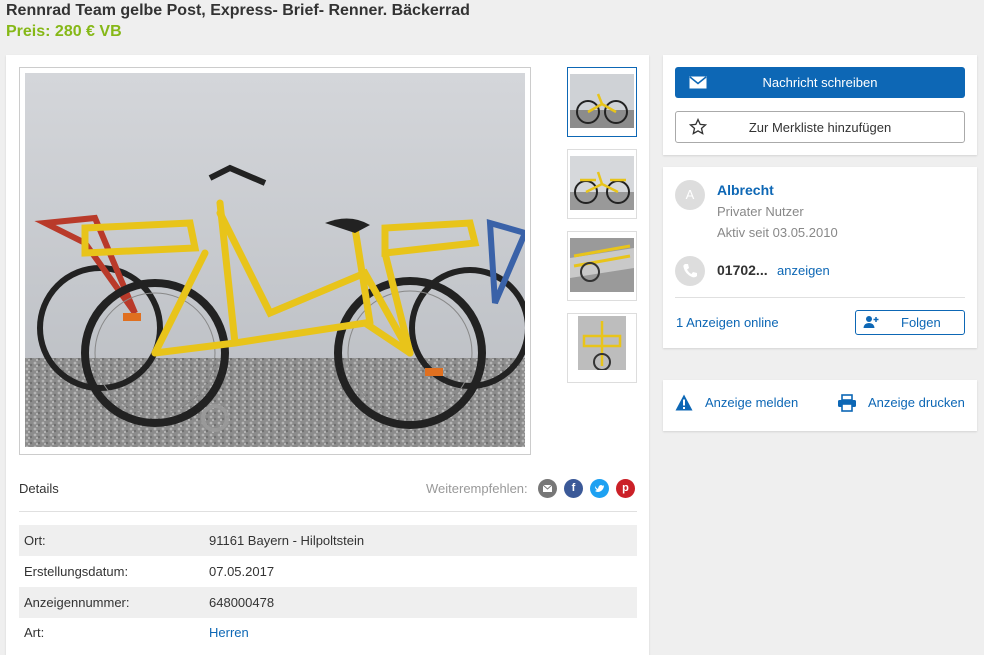  I want to click on watchlist-button-label: Zur Merkliste hinzufügen, so click(820, 127).